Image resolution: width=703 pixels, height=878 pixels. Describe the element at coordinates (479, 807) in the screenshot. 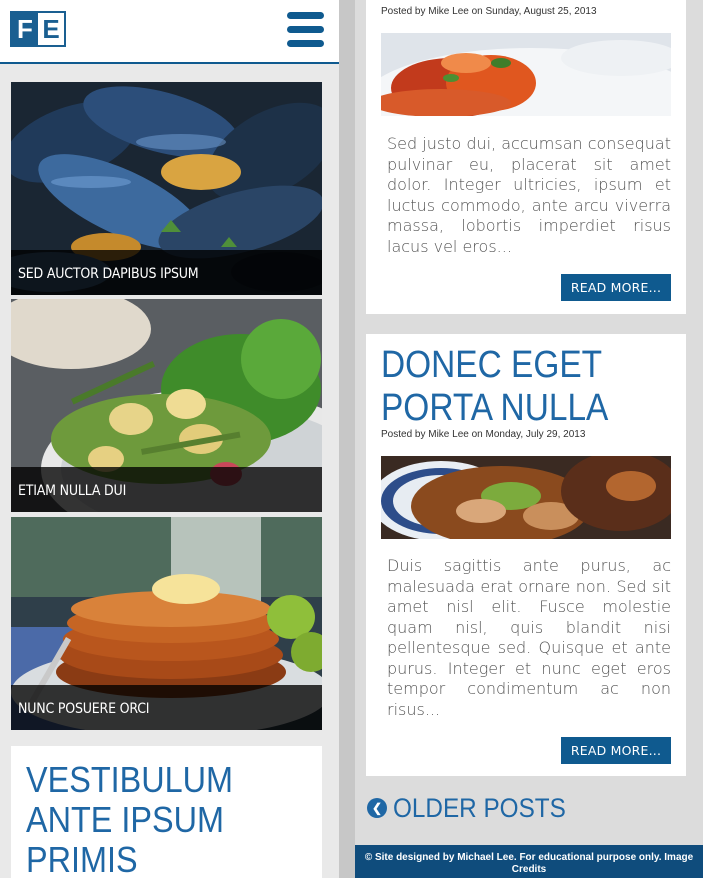

I see `older-posts-label: OLDER POSTS` at that location.